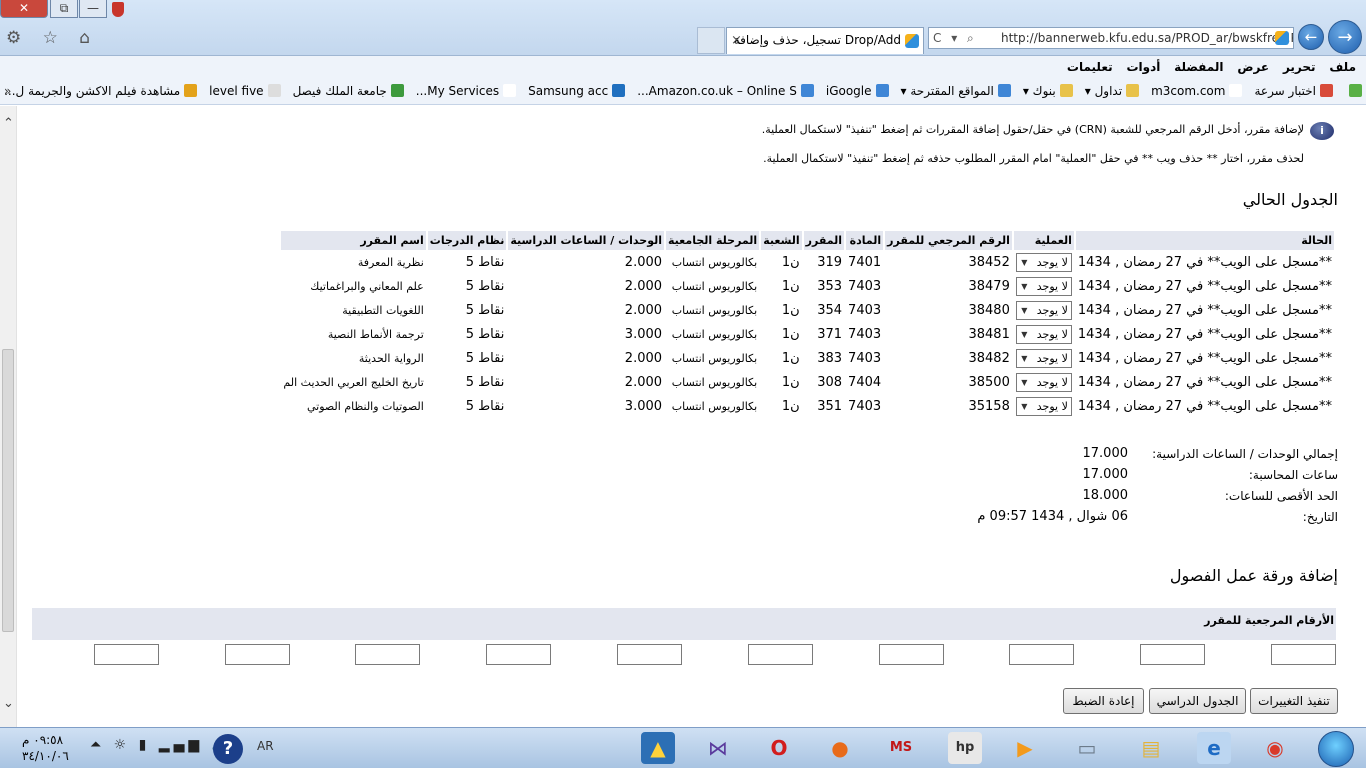 This screenshot has width=1366, height=768. Describe the element at coordinates (718, 748) in the screenshot. I see `visual-studio-icon: ⋈` at that location.